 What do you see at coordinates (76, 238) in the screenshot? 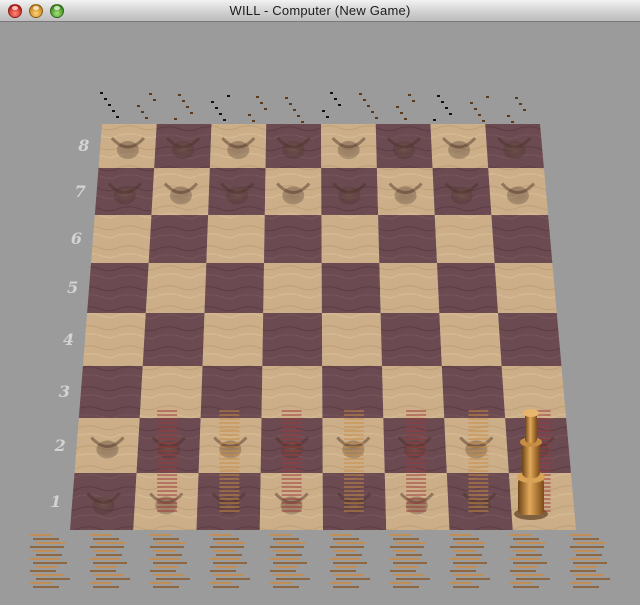
I see `rank-label: 6` at bounding box center [76, 238].